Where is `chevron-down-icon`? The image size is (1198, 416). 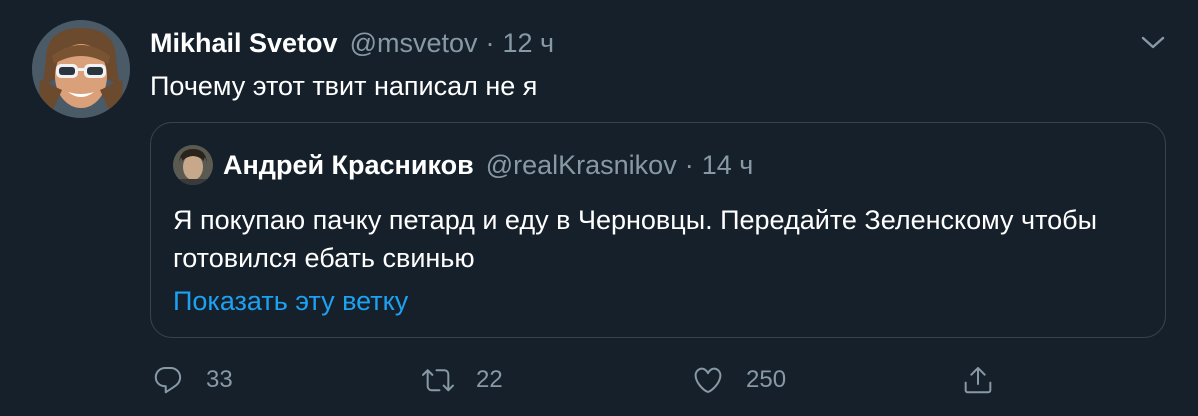 chevron-down-icon is located at coordinates (1153, 42).